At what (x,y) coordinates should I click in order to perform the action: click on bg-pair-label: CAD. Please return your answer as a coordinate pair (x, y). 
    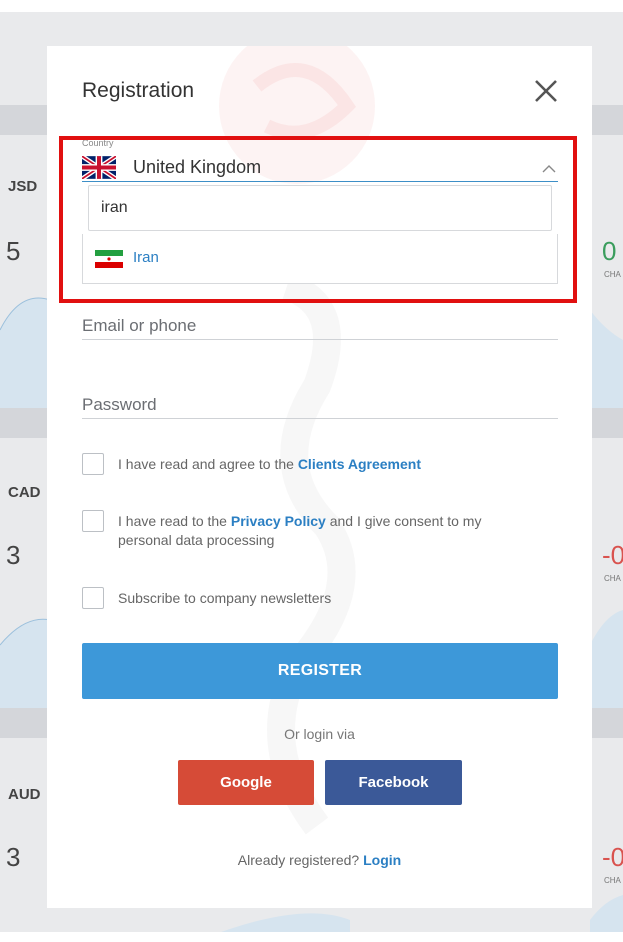
    Looking at the image, I should click on (24, 492).